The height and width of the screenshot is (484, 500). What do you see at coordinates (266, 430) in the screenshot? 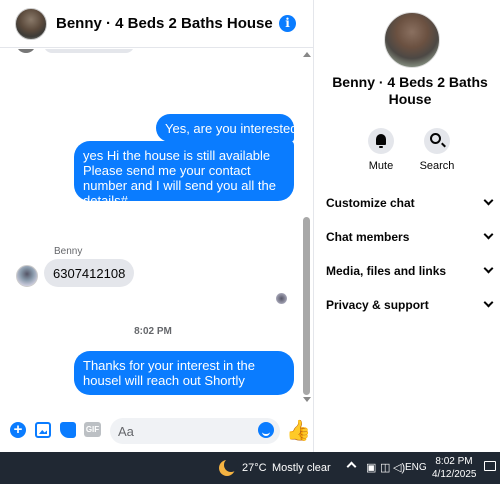
I see `emoji-icon` at bounding box center [266, 430].